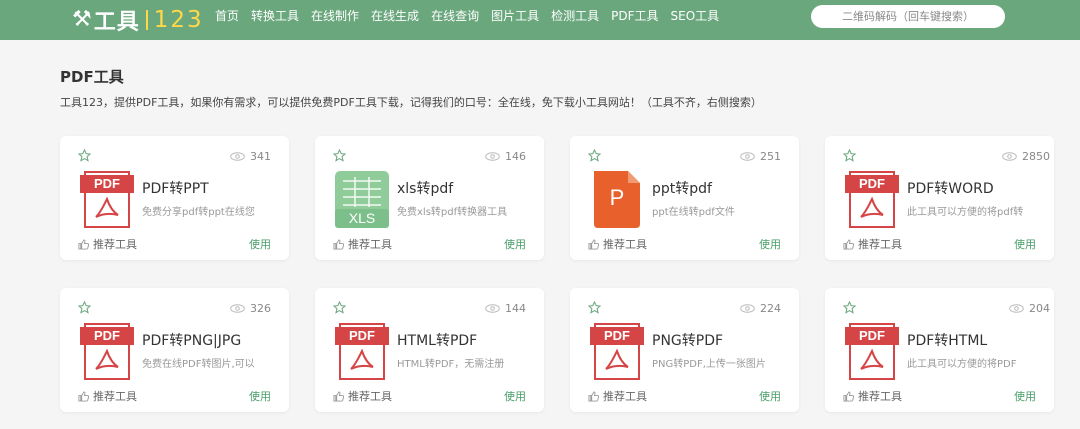 This screenshot has width=1080, height=429. I want to click on card-description: PNG转PDF,上传一张图片, so click(709, 364).